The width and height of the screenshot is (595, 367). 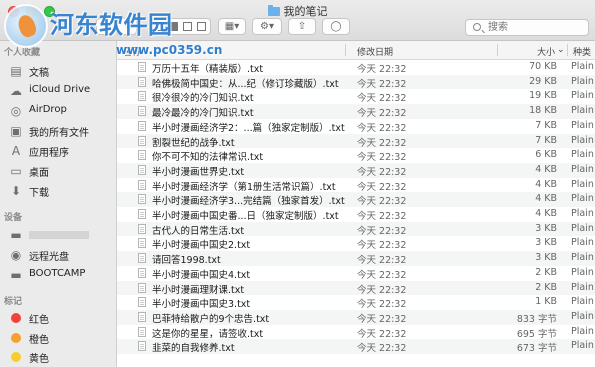 What do you see at coordinates (546, 51) in the screenshot?
I see `column-header-size: 大小` at bounding box center [546, 51].